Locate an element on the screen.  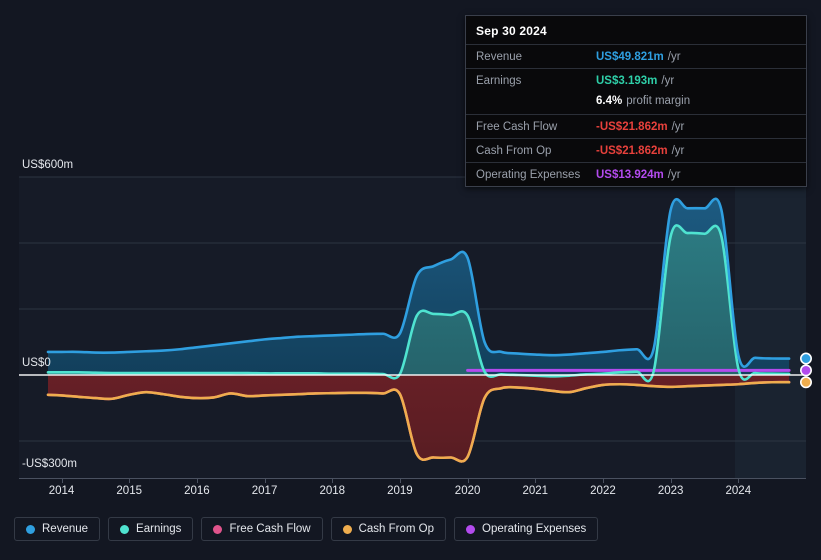
y-axis-label-zero: US$0 is located at coordinates (36, 363).